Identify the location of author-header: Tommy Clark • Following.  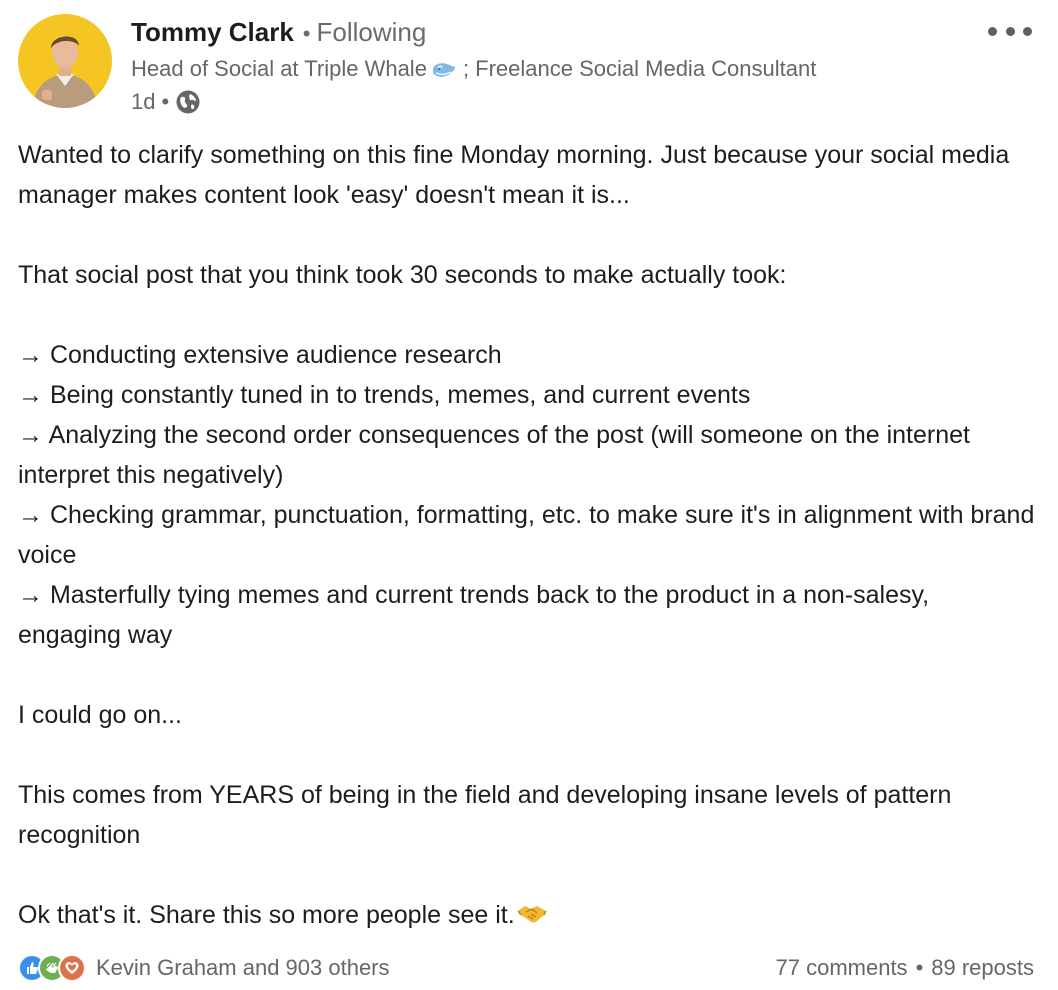
(278, 34).